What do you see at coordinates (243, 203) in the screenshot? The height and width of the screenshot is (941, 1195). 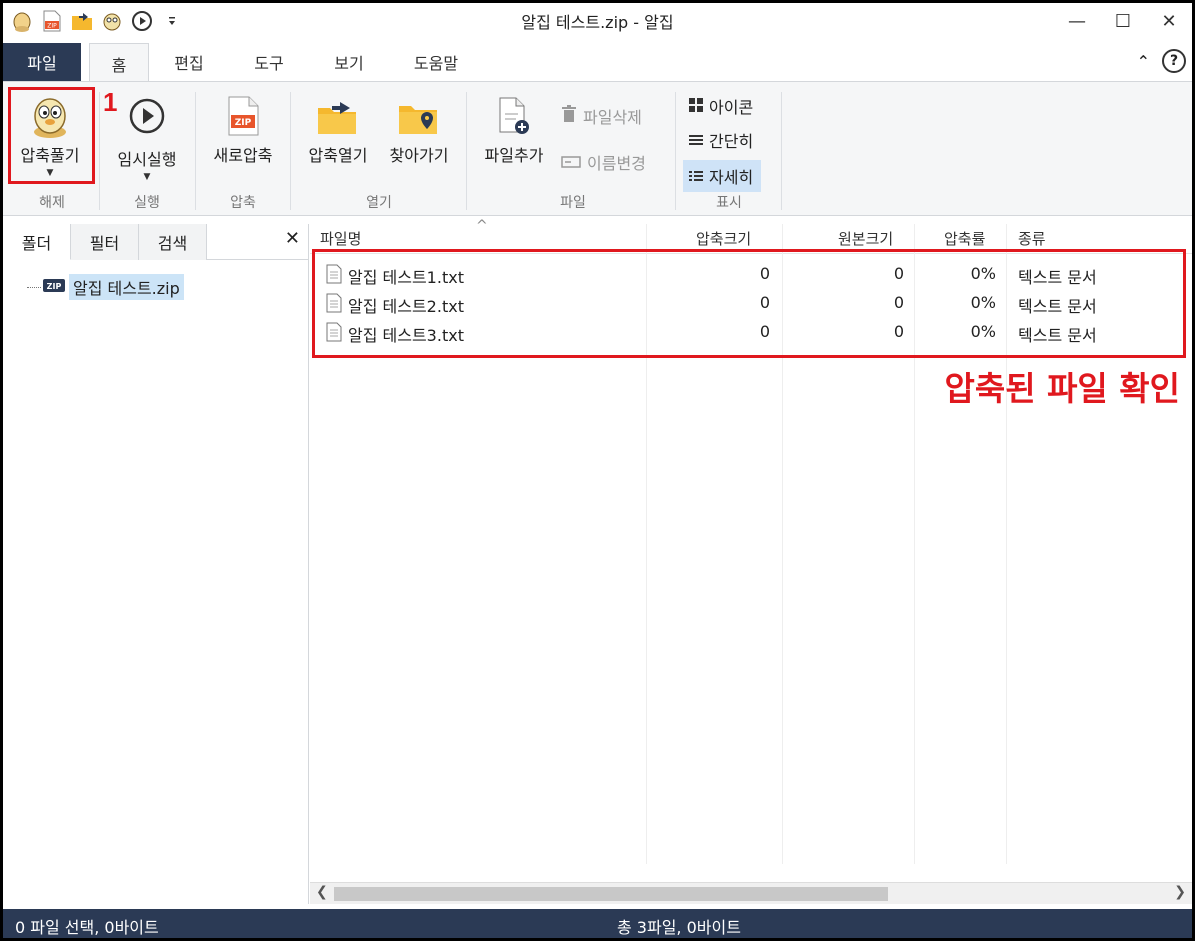 I see `group-label-compress: 압축` at bounding box center [243, 203].